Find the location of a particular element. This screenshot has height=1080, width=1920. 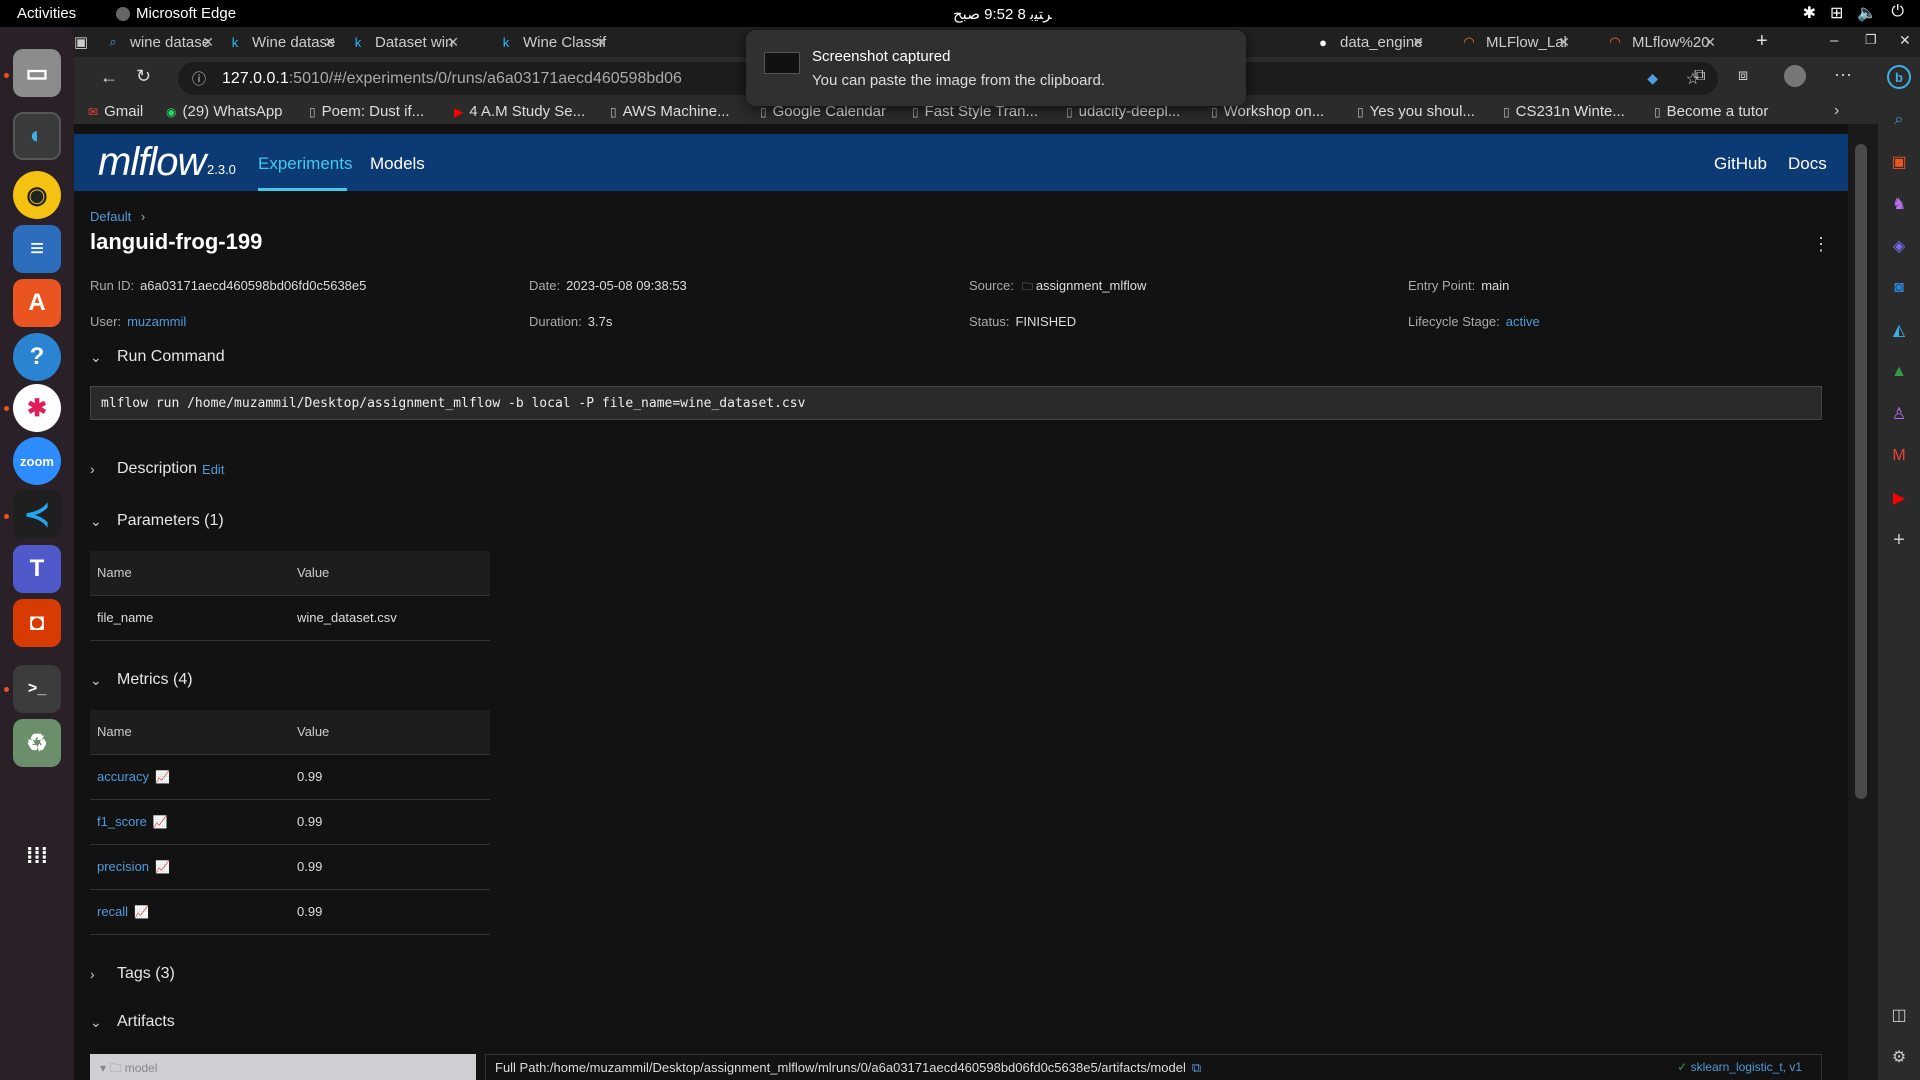

tab-1: k Wine datase ✕ is located at coordinates (284, 42).